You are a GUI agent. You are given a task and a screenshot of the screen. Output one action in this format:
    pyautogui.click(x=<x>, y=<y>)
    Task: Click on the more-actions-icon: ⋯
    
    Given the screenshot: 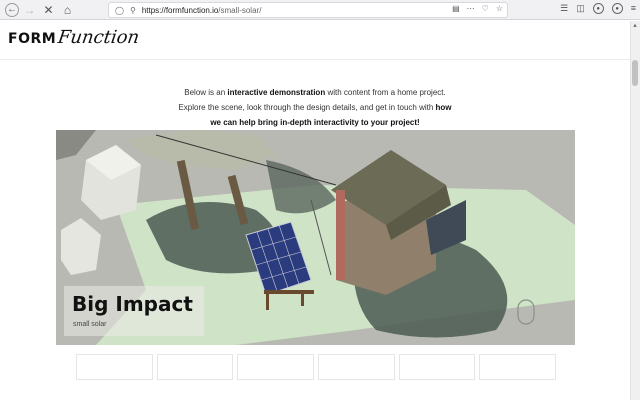 What is the action you would take?
    pyautogui.click(x=471, y=8)
    